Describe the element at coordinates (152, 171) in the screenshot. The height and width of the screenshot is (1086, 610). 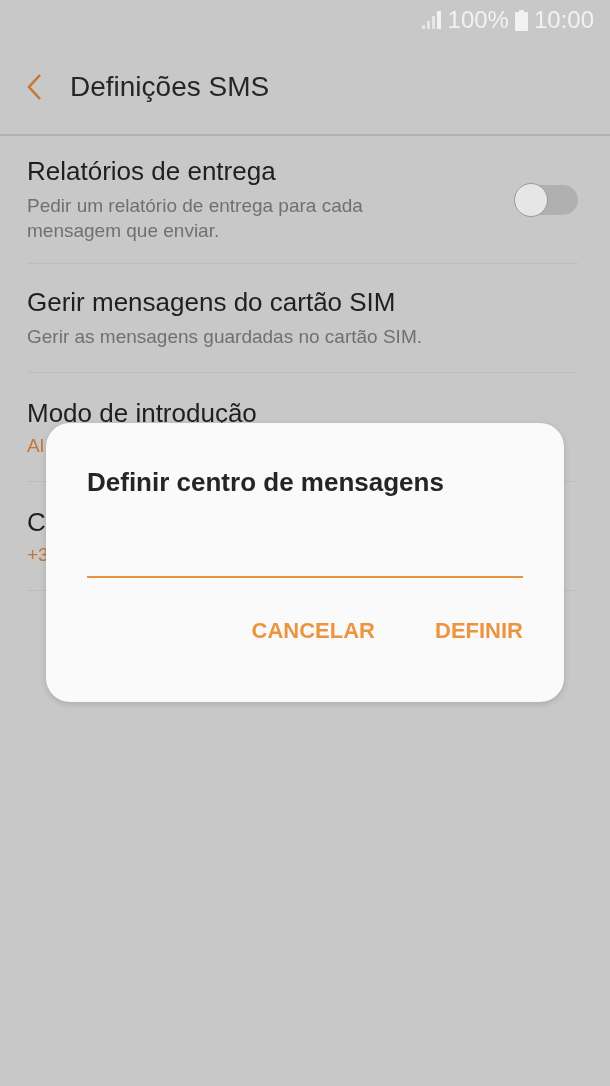
I see `setting-title: Relatórios de entrega` at that location.